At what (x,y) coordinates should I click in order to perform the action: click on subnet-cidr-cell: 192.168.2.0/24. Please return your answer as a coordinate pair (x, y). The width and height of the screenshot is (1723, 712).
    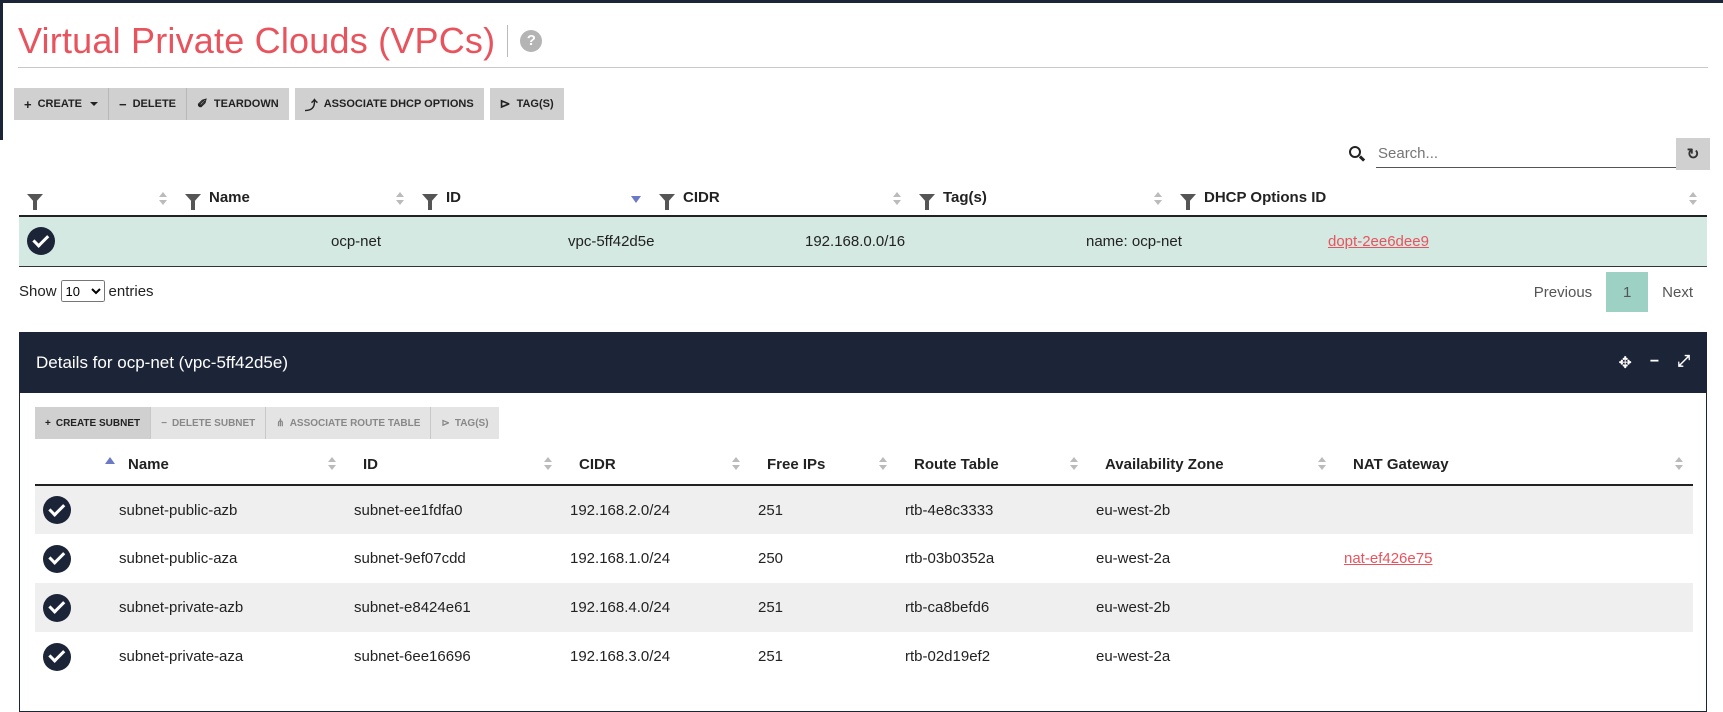
    Looking at the image, I should click on (656, 509).